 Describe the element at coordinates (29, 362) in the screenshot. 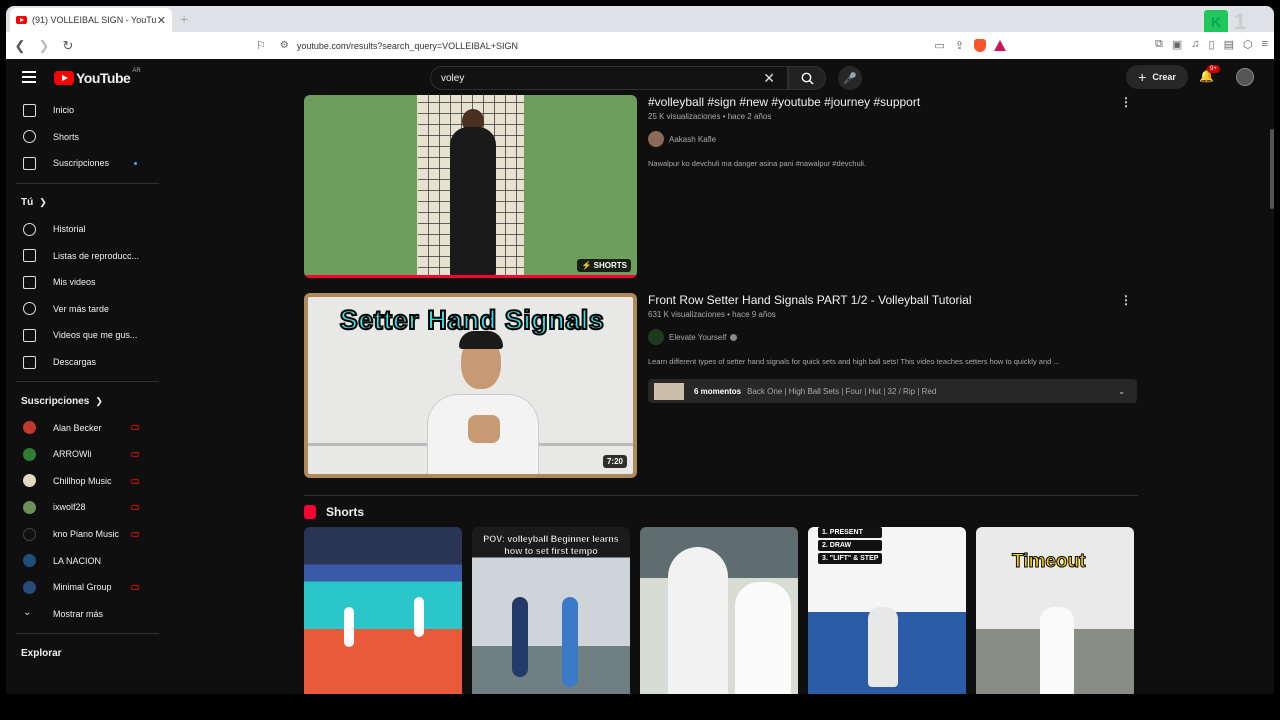

I see `download-icon` at that location.